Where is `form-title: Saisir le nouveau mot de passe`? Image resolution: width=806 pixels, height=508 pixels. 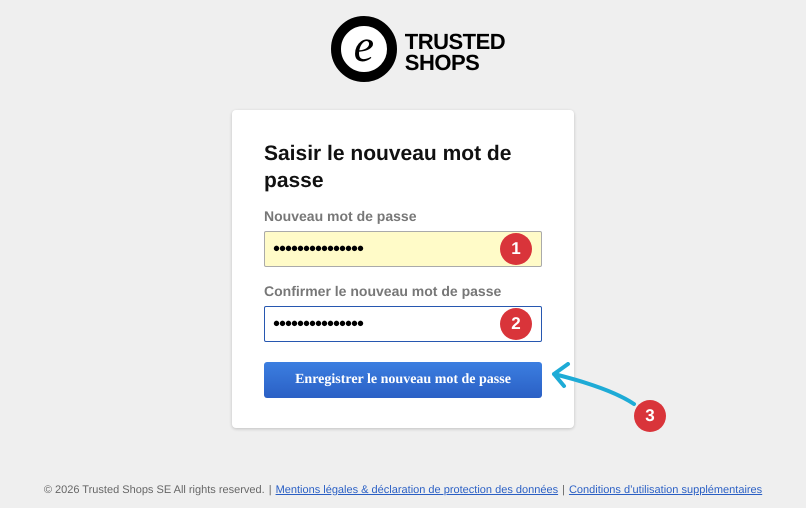 form-title: Saisir le nouveau mot de passe is located at coordinates (388, 167).